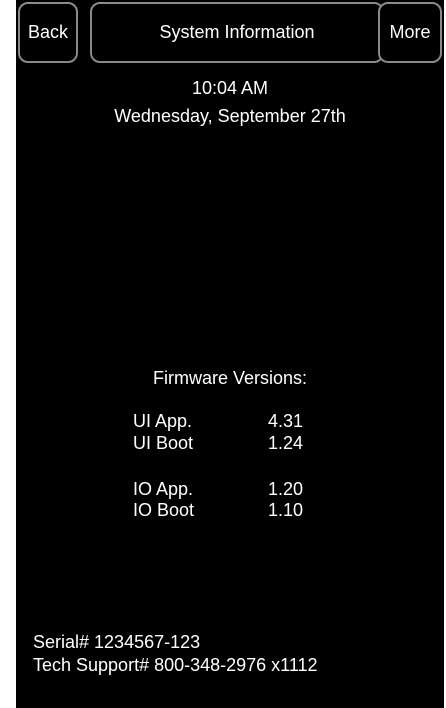  What do you see at coordinates (163, 489) in the screenshot?
I see `firmware-label-io-app: IO App.` at bounding box center [163, 489].